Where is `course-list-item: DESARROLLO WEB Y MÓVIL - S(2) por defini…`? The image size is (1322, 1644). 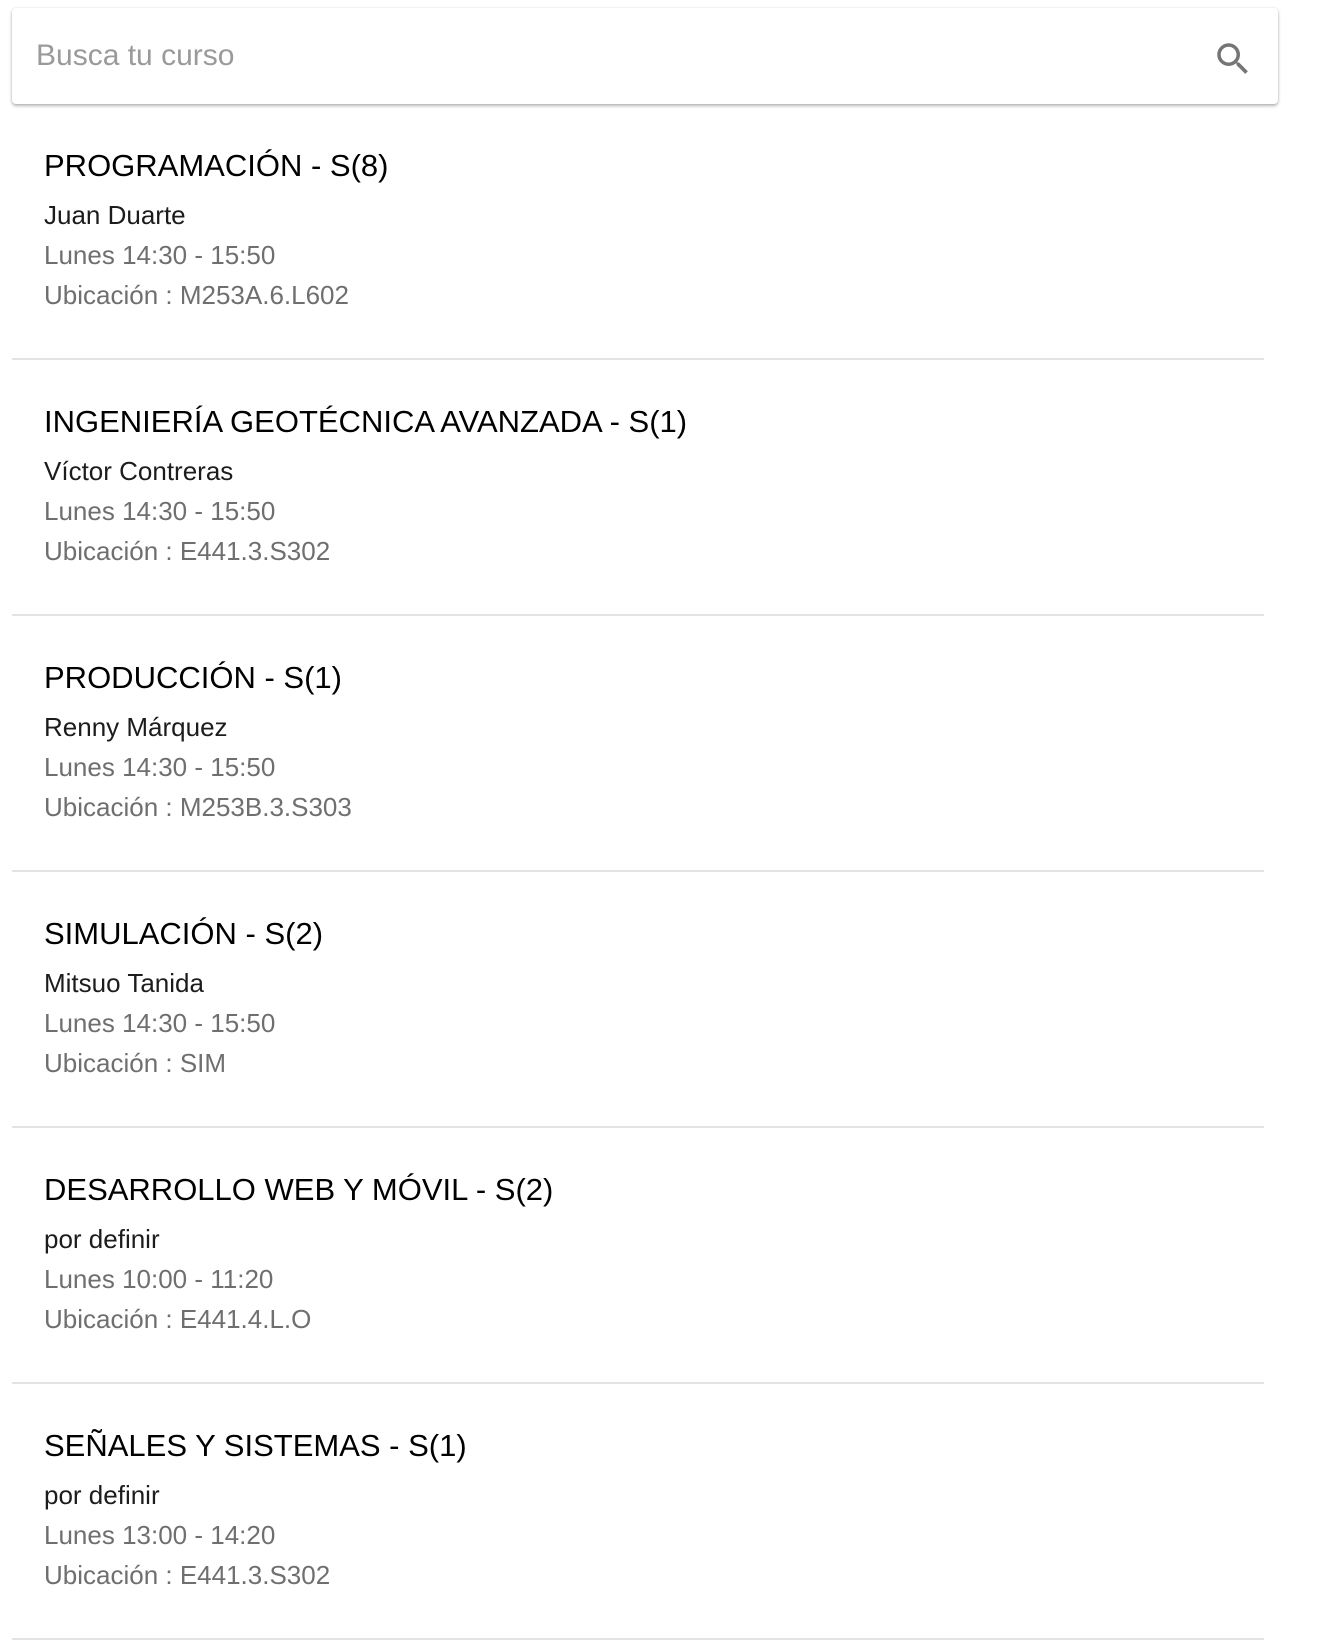 course-list-item: DESARROLLO WEB Y MÓVIL - S(2) por defini… is located at coordinates (638, 1256).